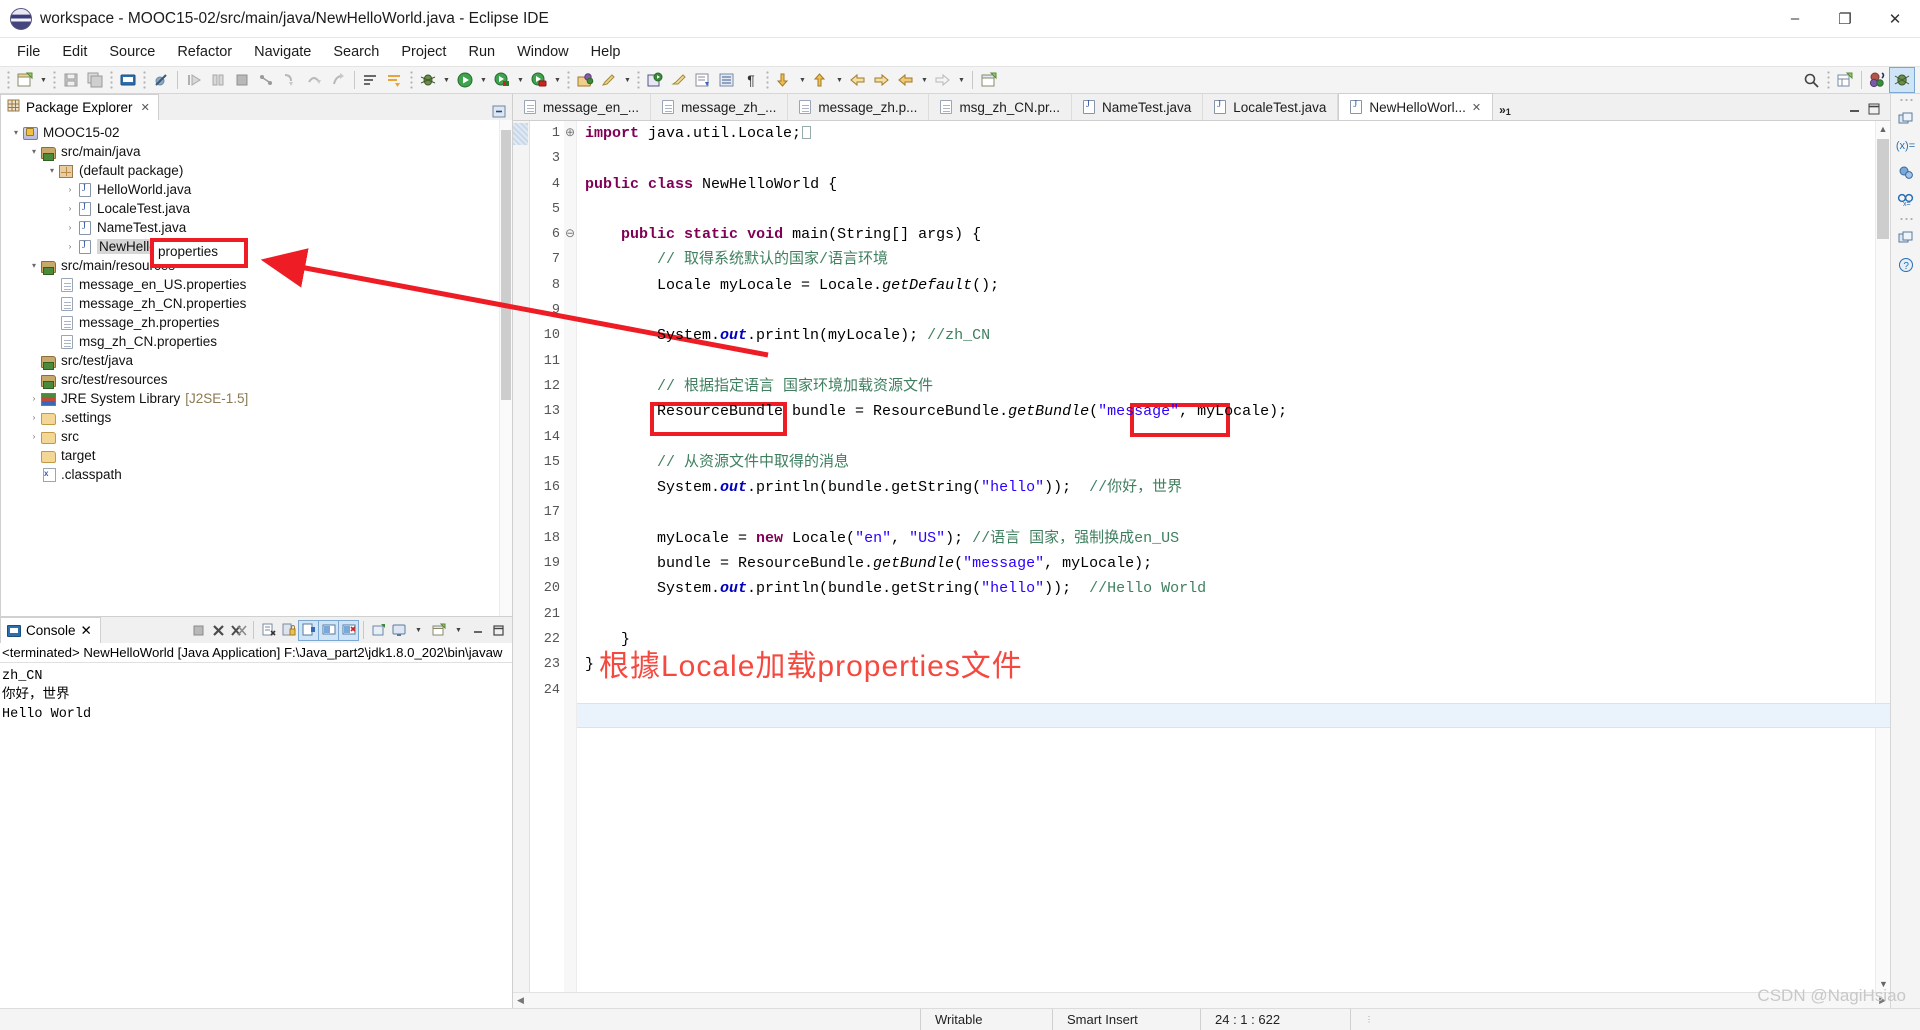  I want to click on help-icon: ?, so click(1906, 265).